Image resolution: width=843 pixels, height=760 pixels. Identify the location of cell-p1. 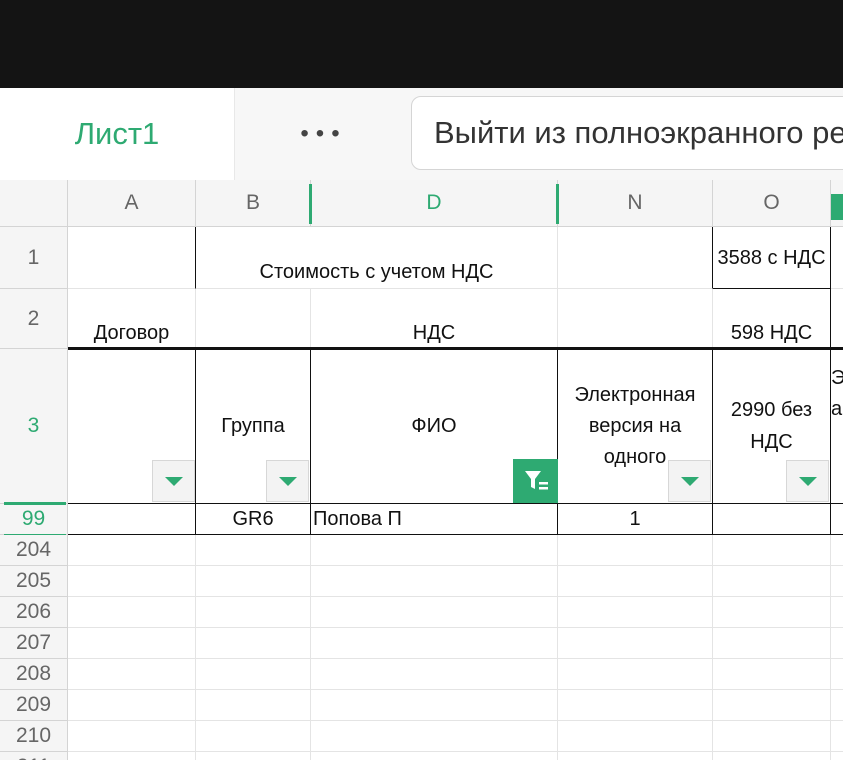
(837, 258).